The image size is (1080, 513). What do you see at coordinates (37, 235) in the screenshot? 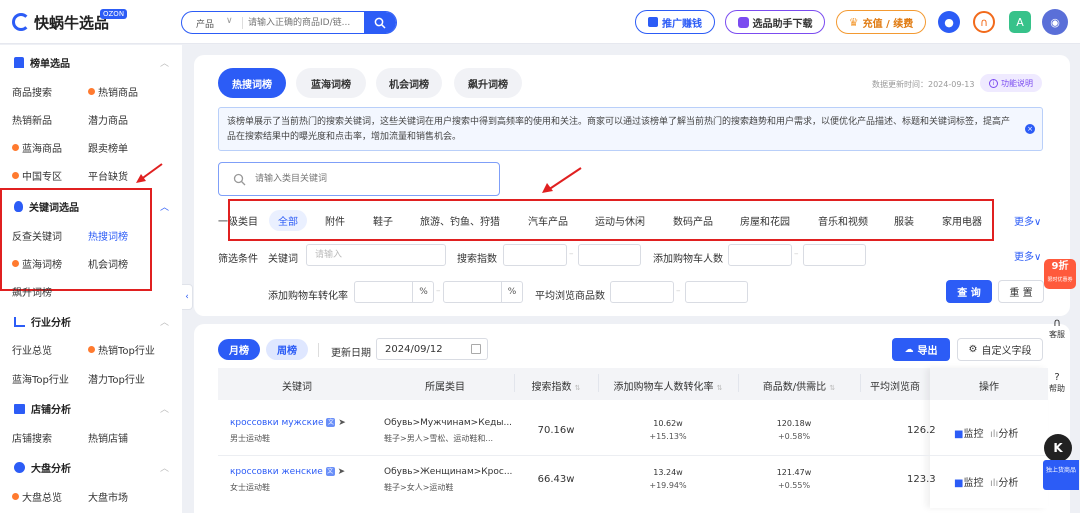
I see `sidebar-item-reverse-keyword: 反查关键词` at bounding box center [37, 235].